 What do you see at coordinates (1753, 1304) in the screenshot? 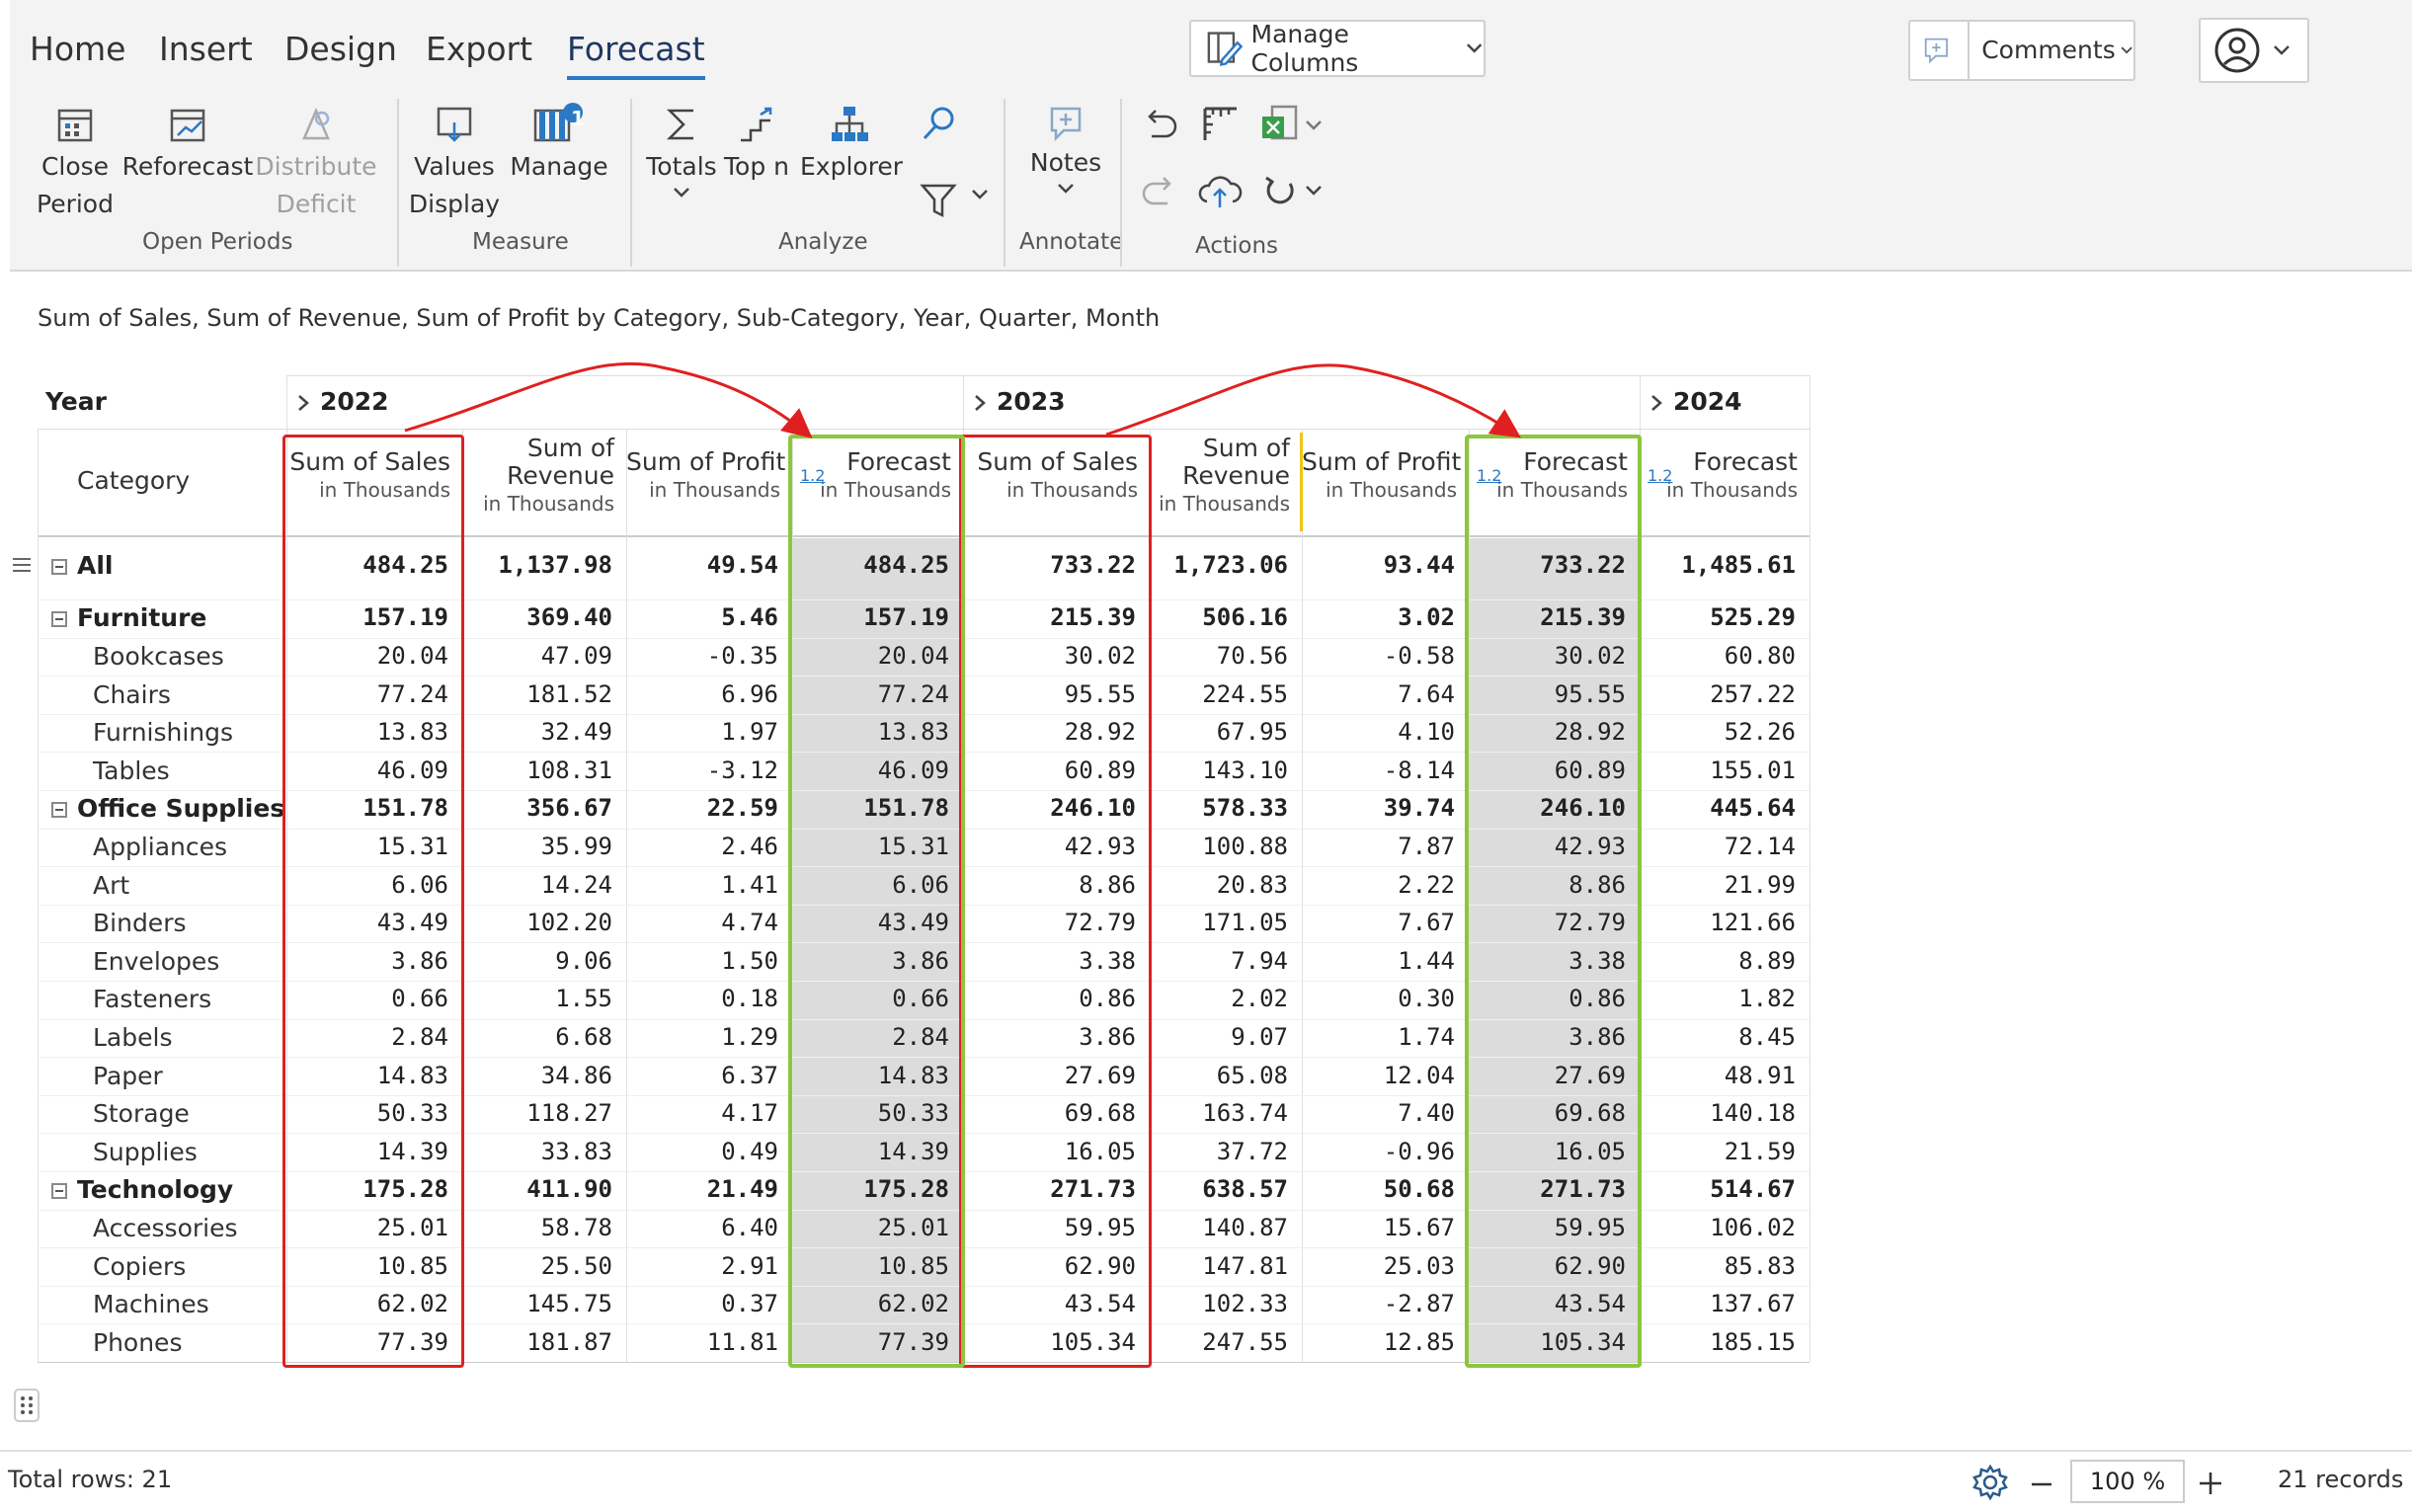
I see `table-cell: 137.67` at bounding box center [1753, 1304].